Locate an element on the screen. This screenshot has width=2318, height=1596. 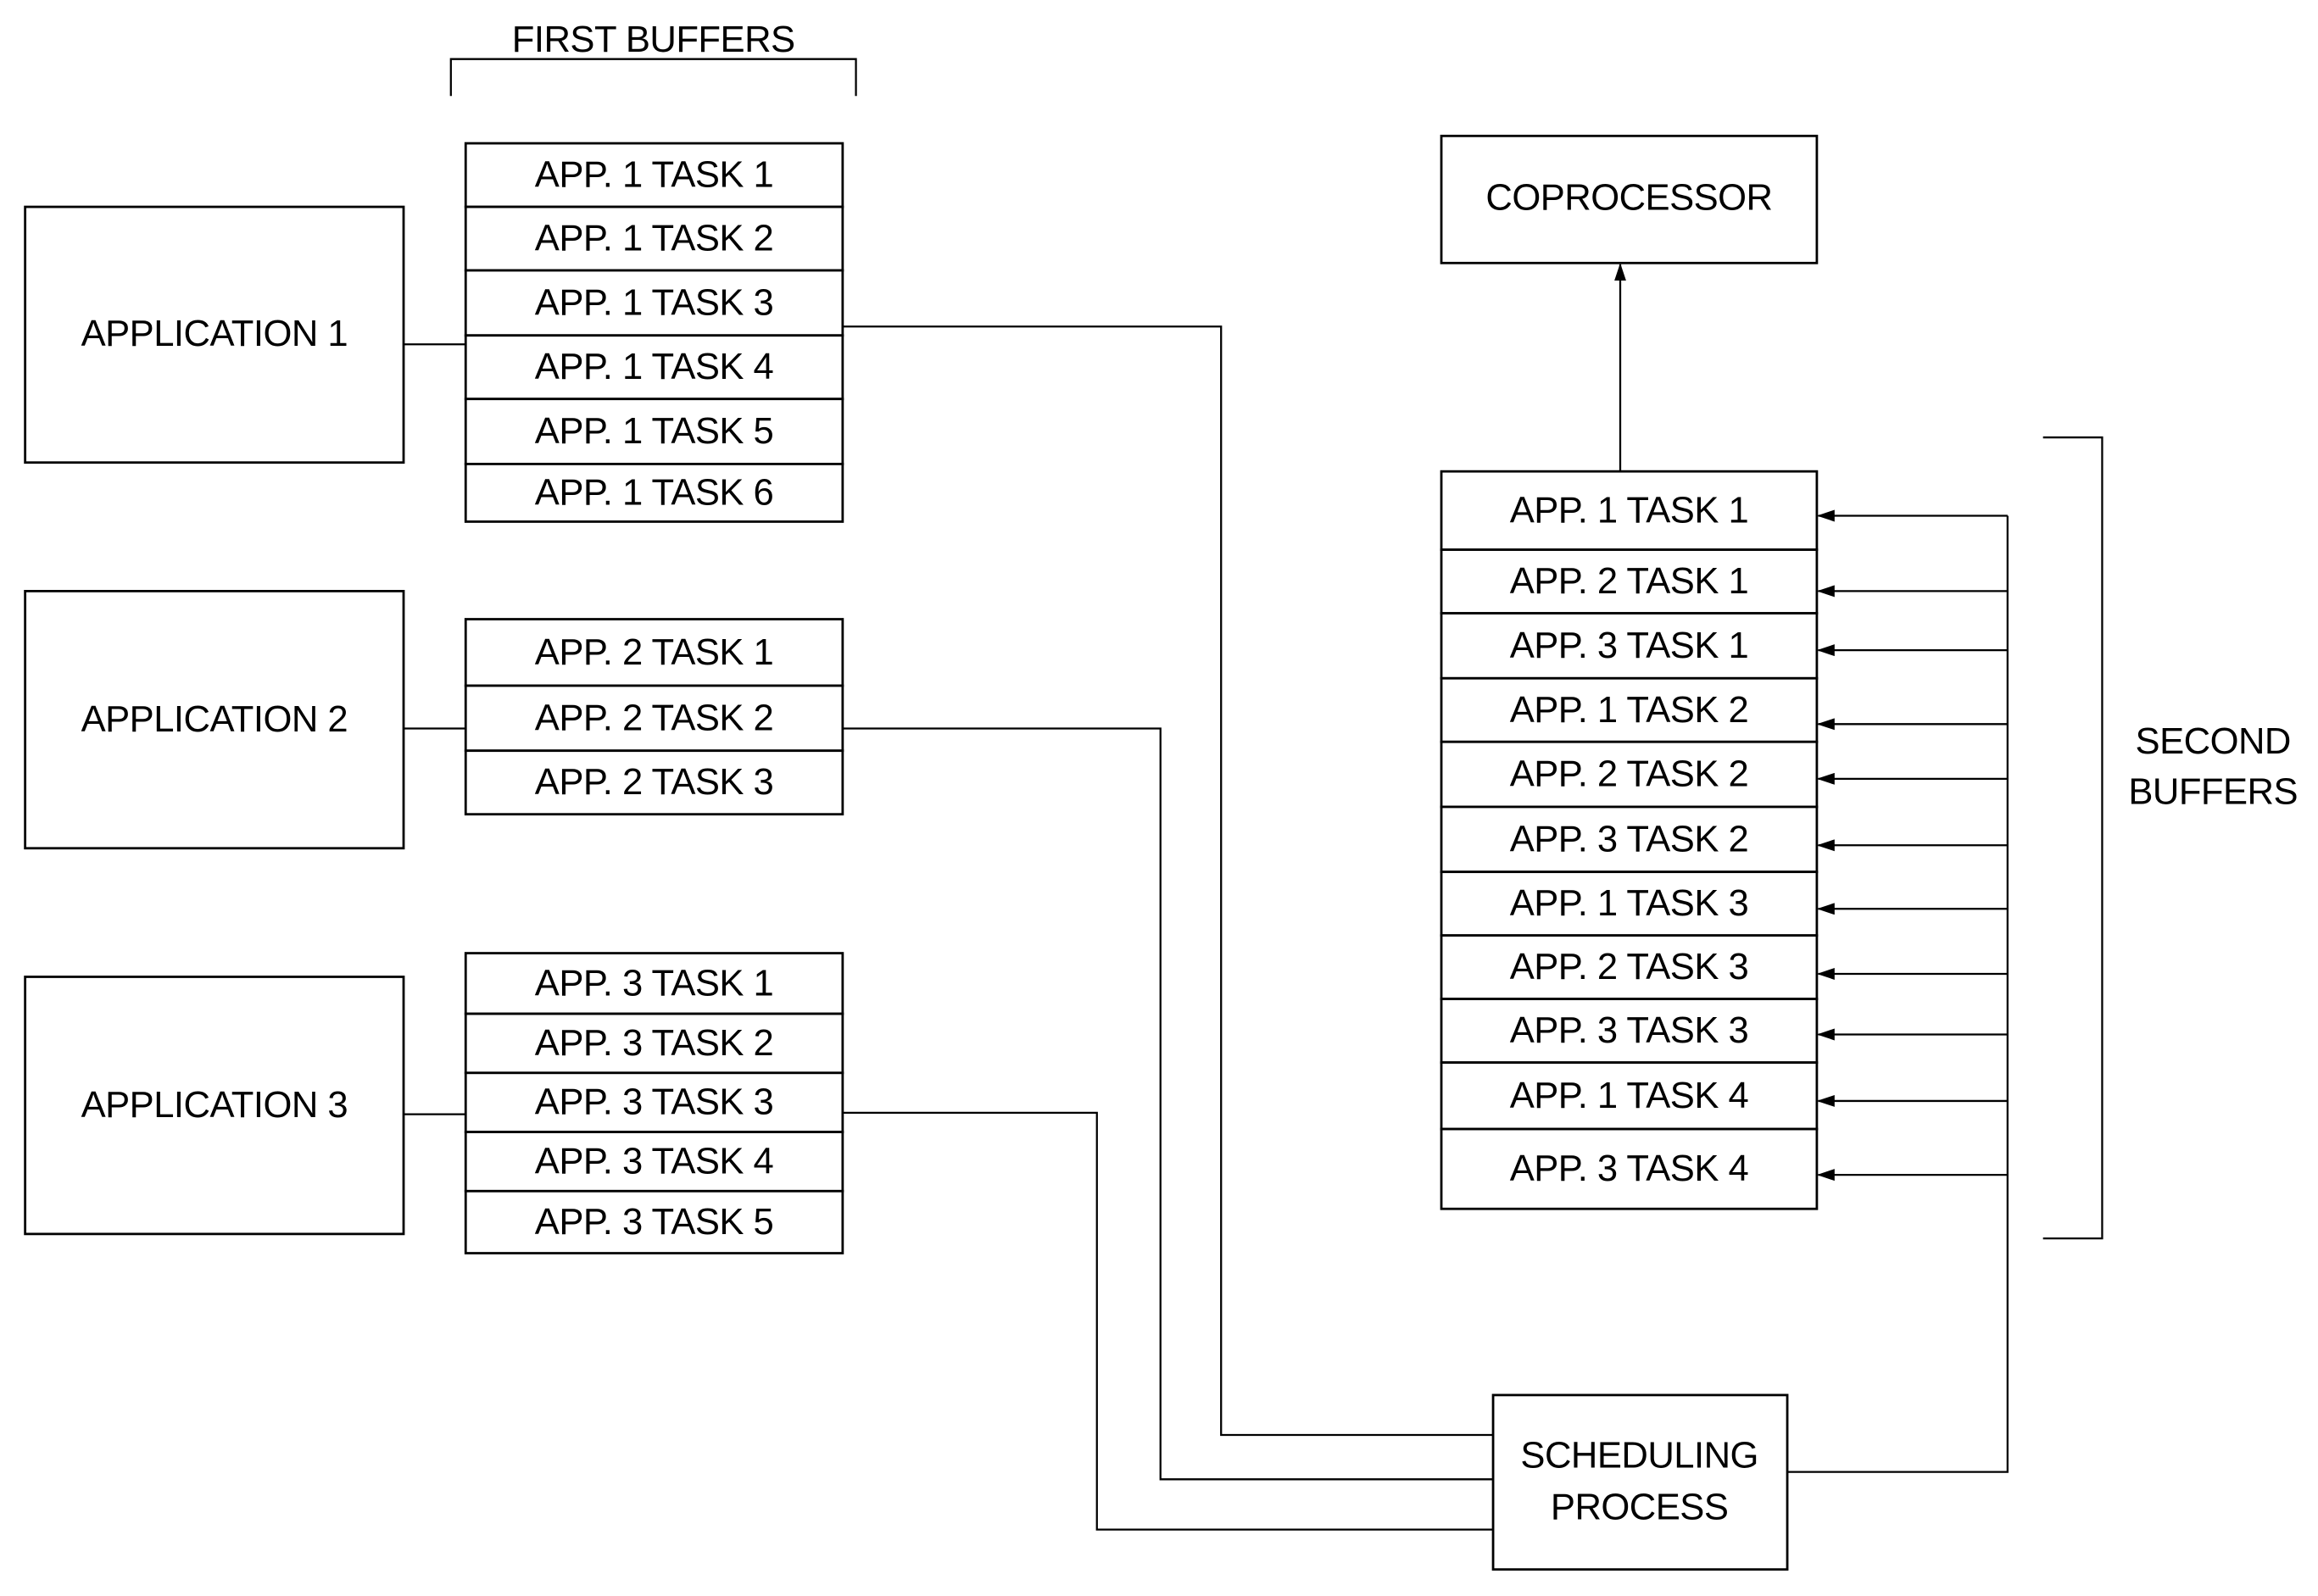
scheduling-label-line1: SCHEDULING is located at coordinates (1639, 1455).